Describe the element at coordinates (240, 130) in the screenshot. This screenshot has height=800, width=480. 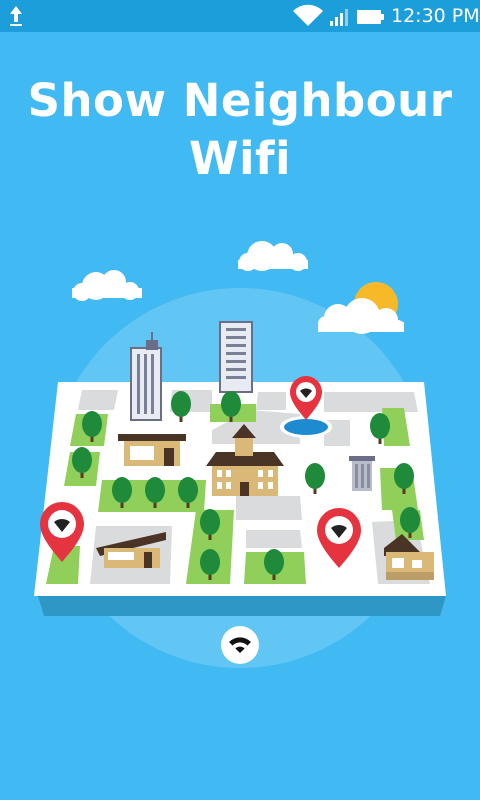
I see `app-title: Show Neighbour Wifi` at that location.